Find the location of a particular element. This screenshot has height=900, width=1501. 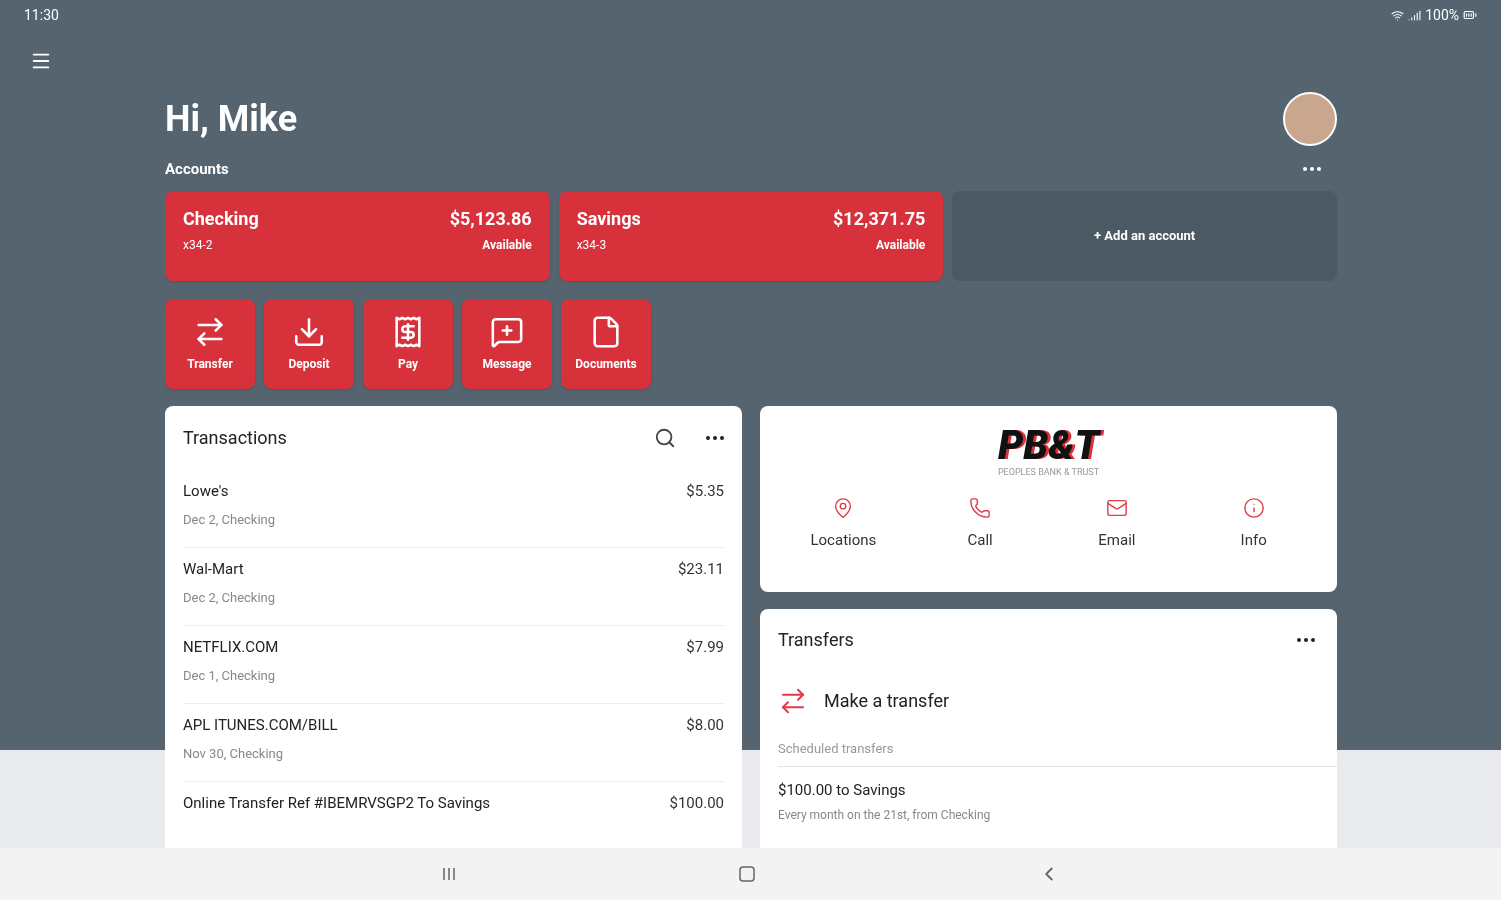

make-transfer-button: Make a transfer is located at coordinates (864, 700).